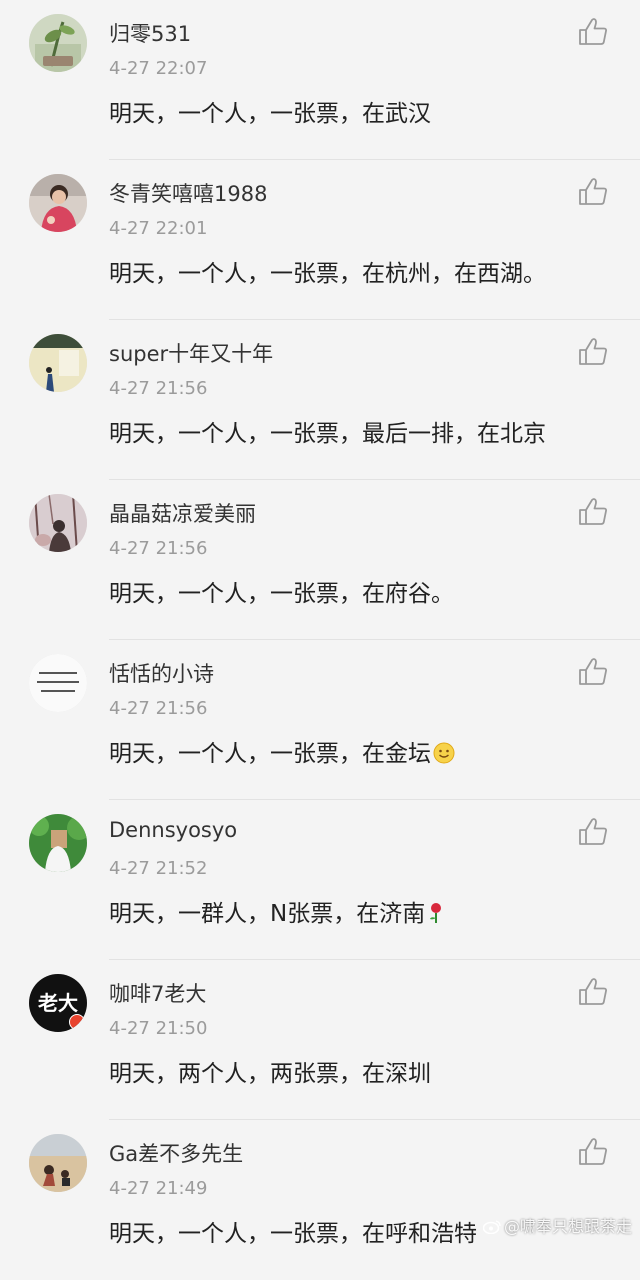  I want to click on comment-item: Ga差不多先生 4-27 21:49 明天，一个人，一张票，在呼和浩特, so click(320, 1200).